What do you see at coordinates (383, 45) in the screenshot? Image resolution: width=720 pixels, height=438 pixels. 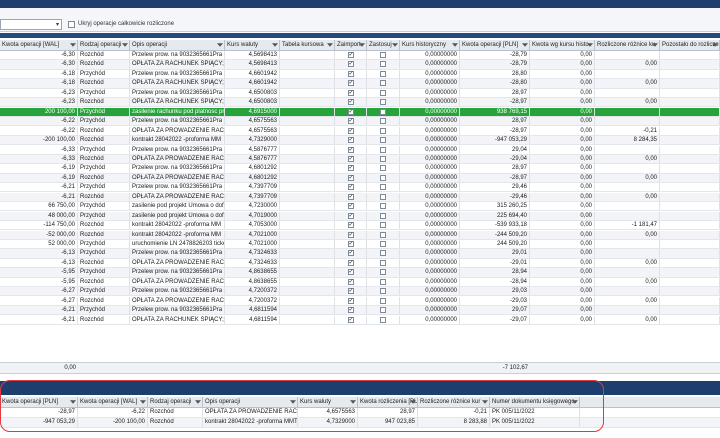 I see `column-header-zastosuj: Zastosuj` at bounding box center [383, 45].